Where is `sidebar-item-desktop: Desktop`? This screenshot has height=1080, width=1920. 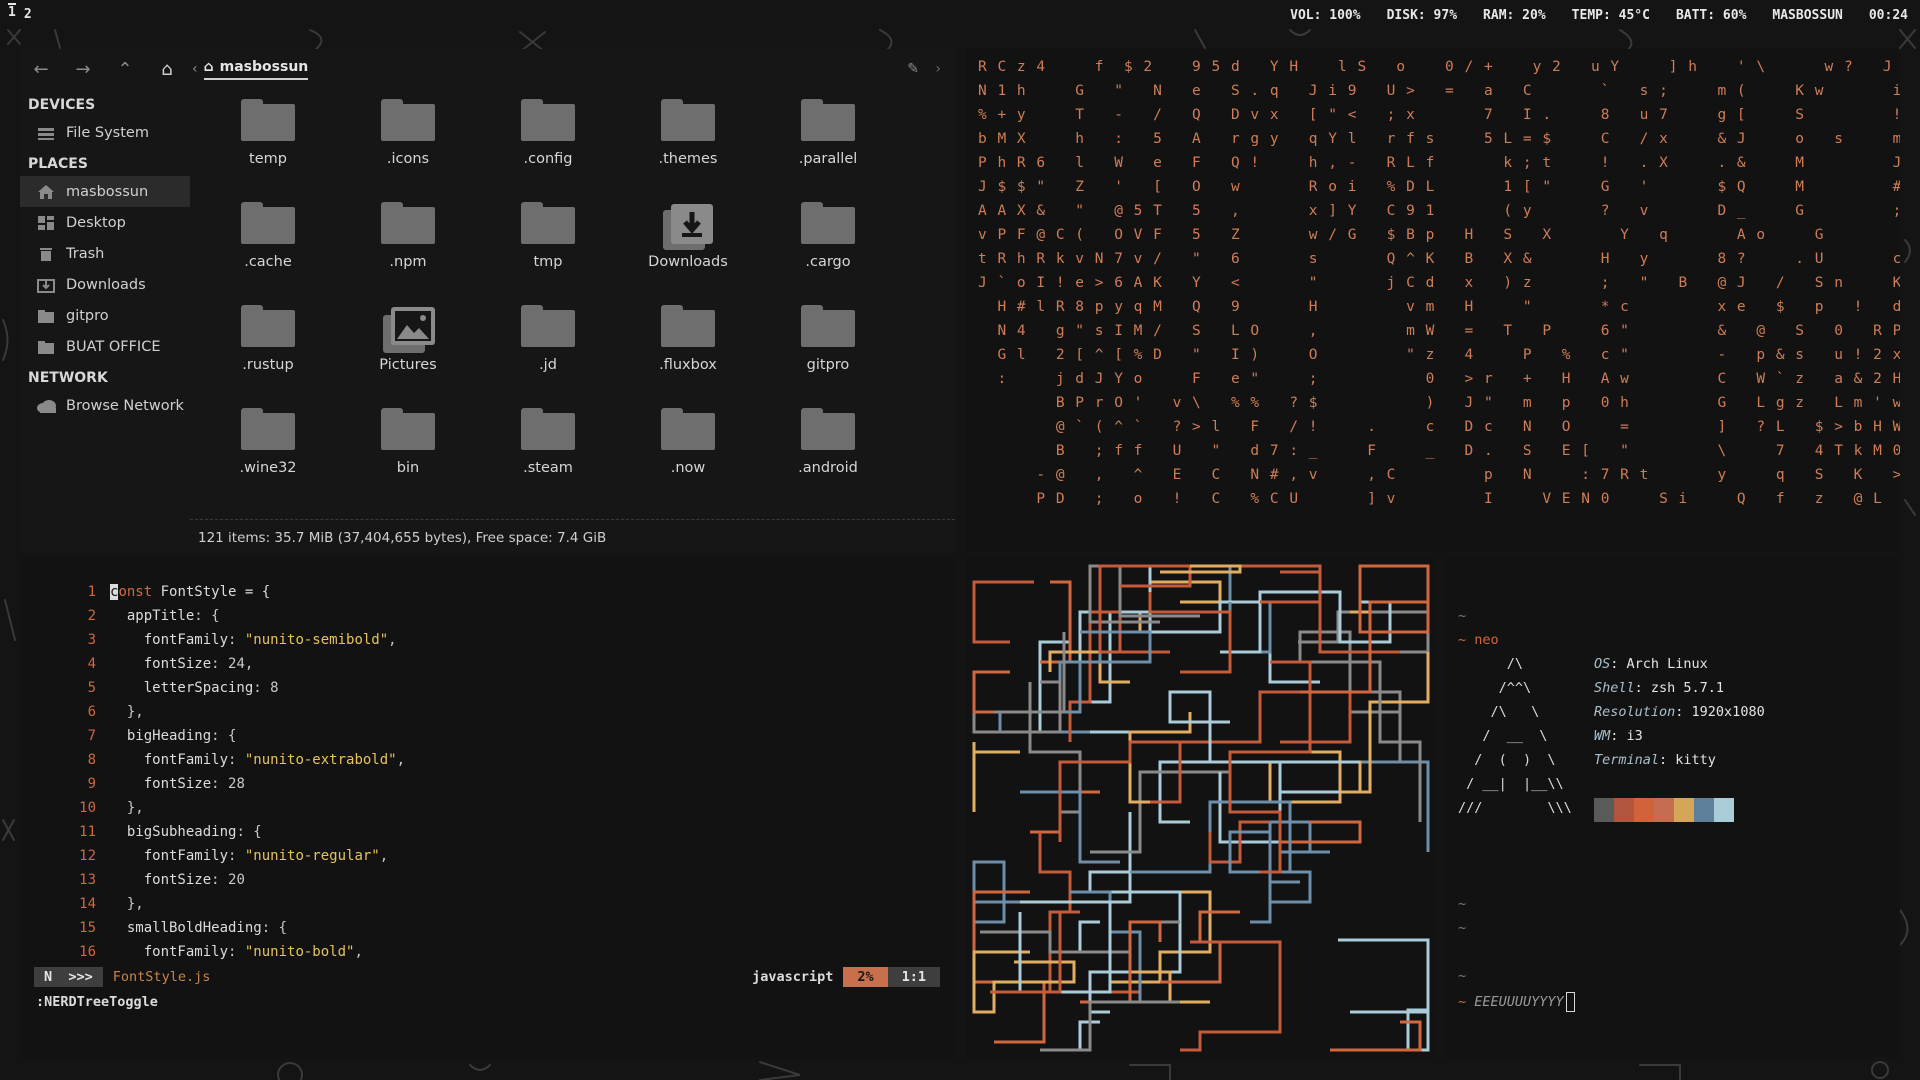
sidebar-item-desktop: Desktop is located at coordinates (105, 222).